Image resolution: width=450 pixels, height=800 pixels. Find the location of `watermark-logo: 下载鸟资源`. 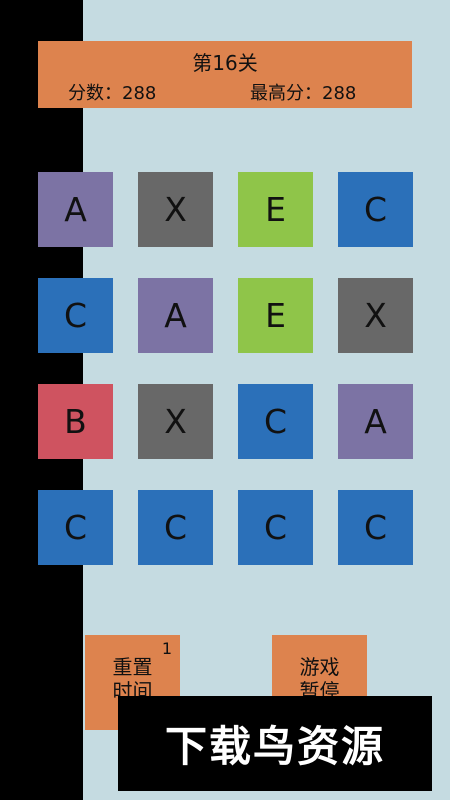

watermark-logo: 下载鸟资源 is located at coordinates (275, 743).